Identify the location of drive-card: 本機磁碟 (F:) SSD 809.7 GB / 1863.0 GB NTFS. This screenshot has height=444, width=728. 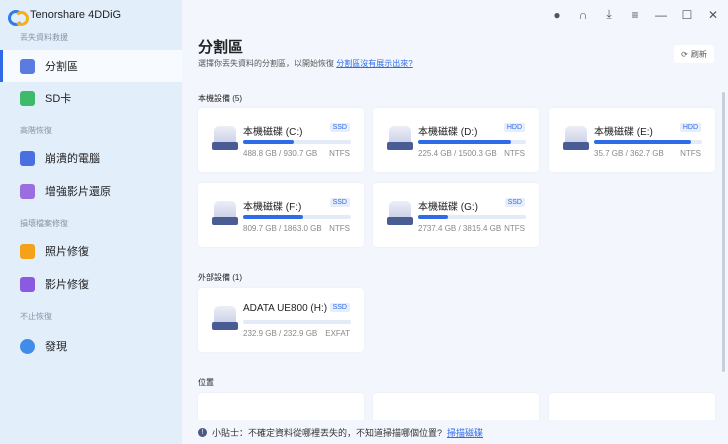
(281, 215).